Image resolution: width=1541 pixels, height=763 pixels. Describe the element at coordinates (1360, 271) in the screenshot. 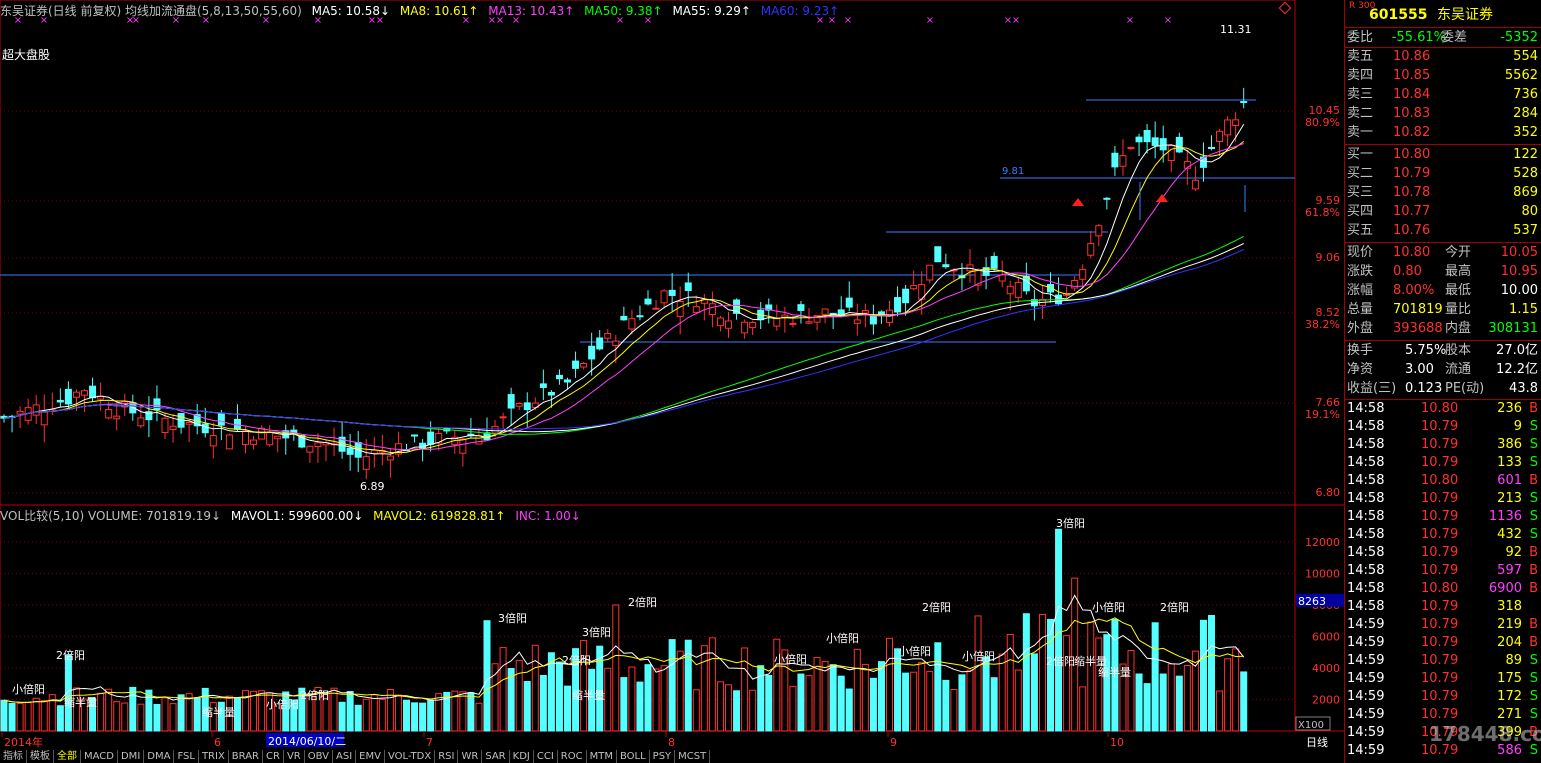

I see `stat-label: 涨跌` at that location.